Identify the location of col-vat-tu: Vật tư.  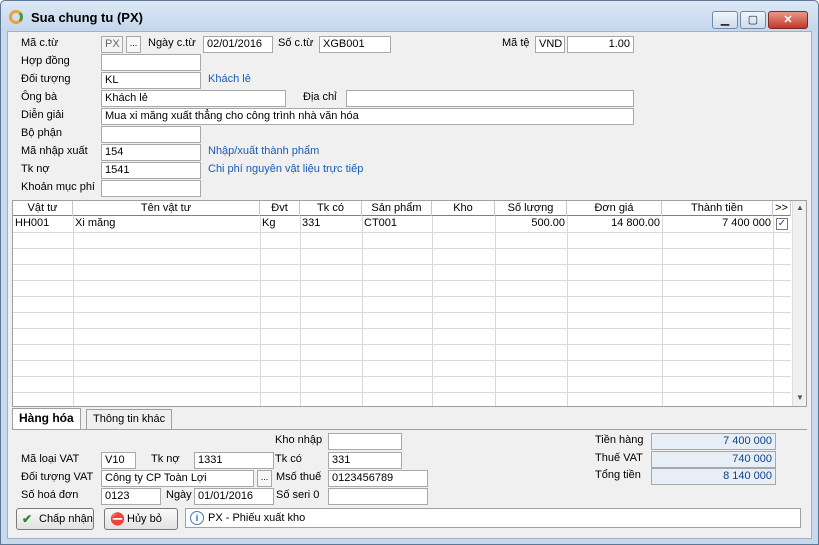
(43, 208).